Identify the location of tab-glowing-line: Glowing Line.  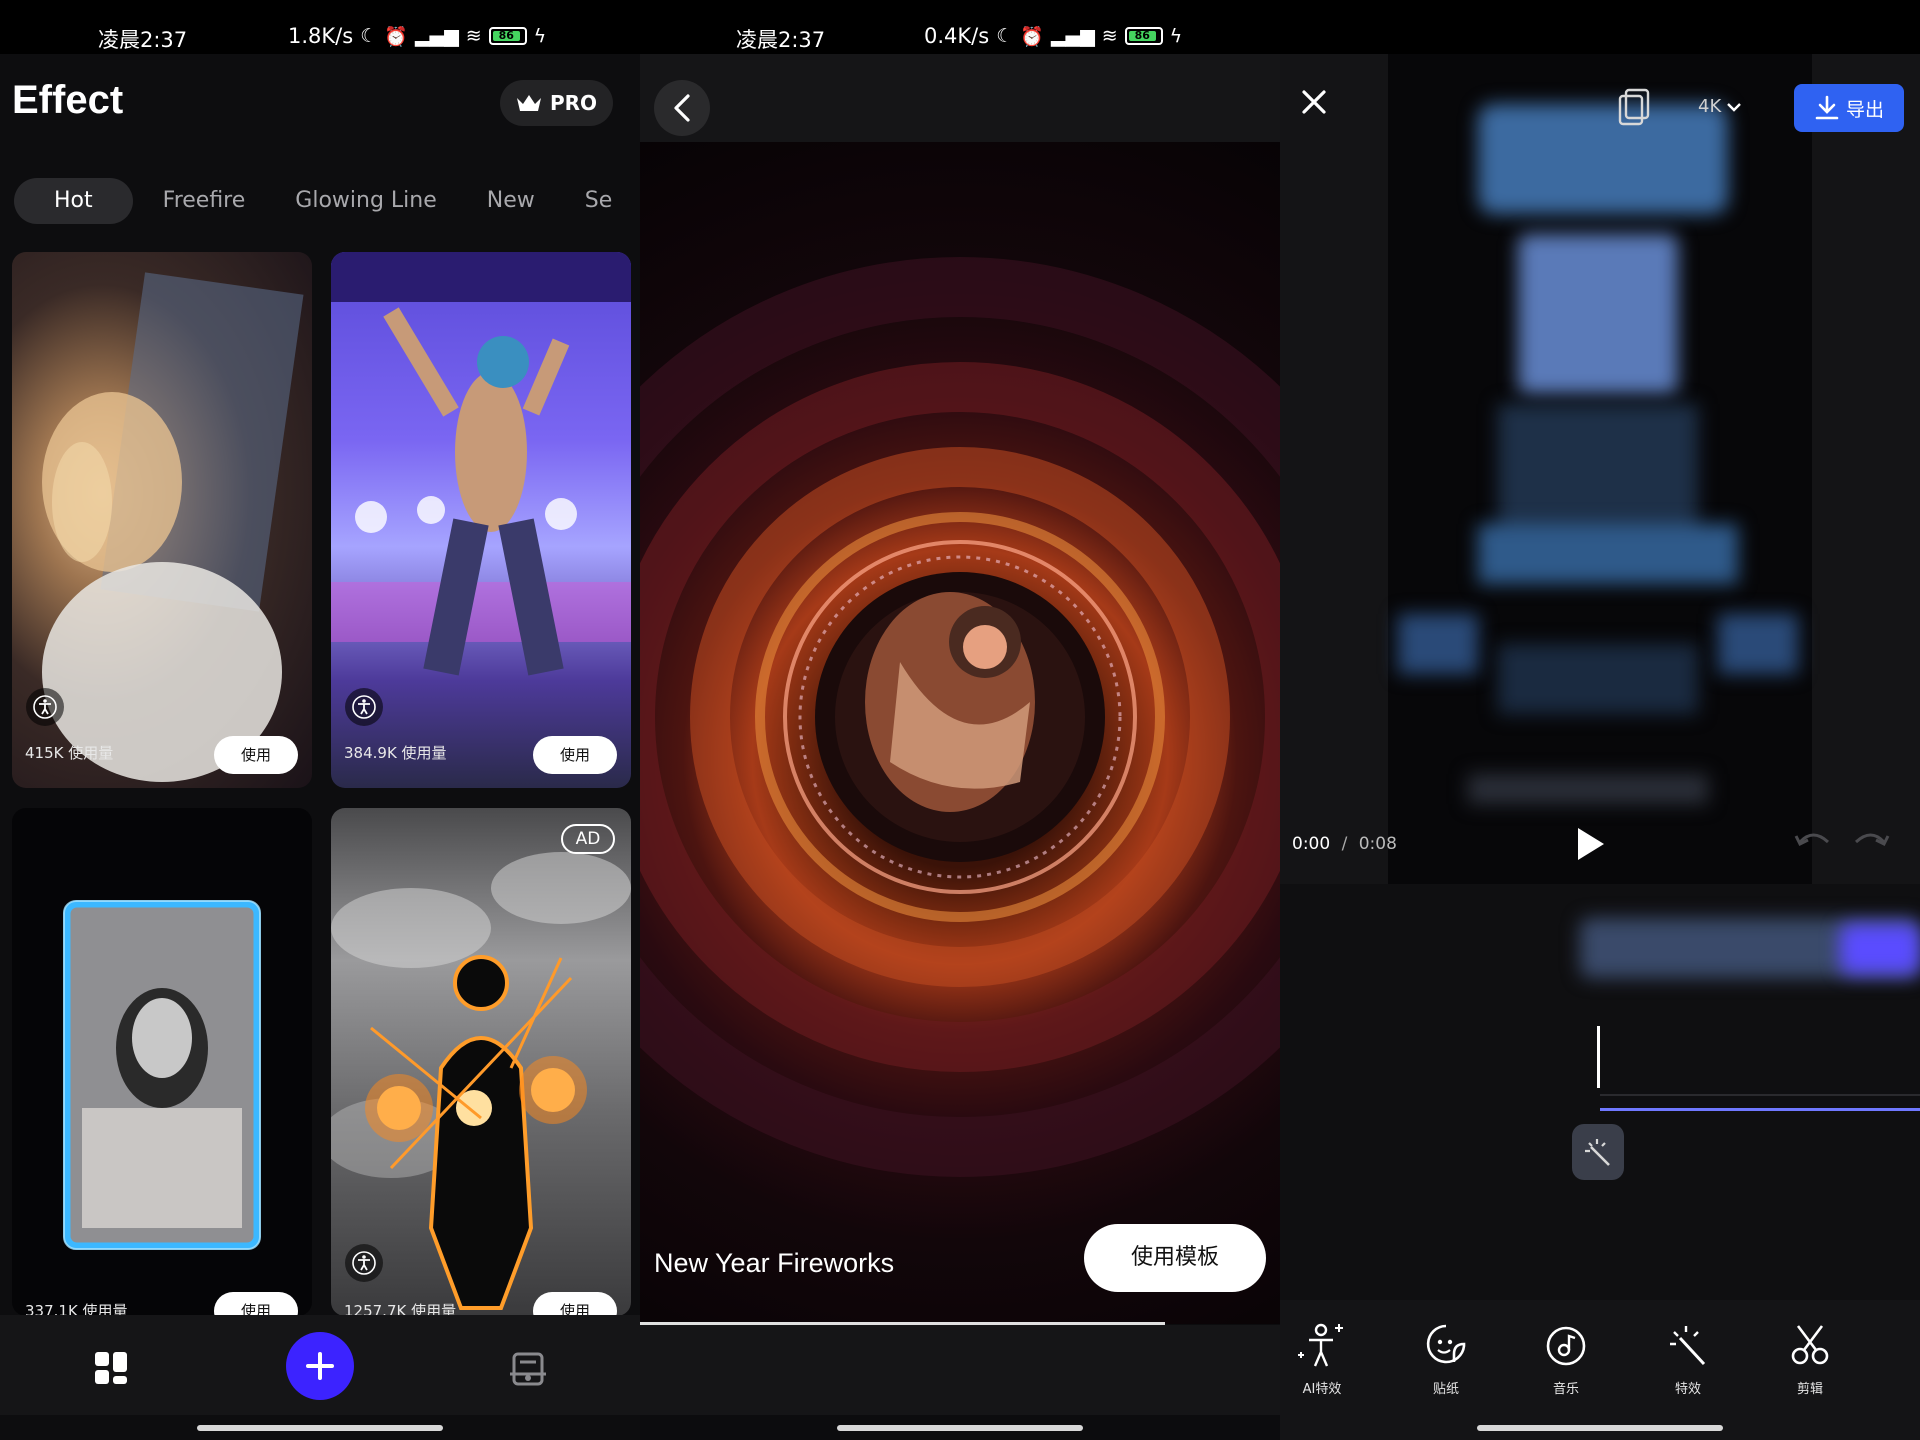
(365, 201).